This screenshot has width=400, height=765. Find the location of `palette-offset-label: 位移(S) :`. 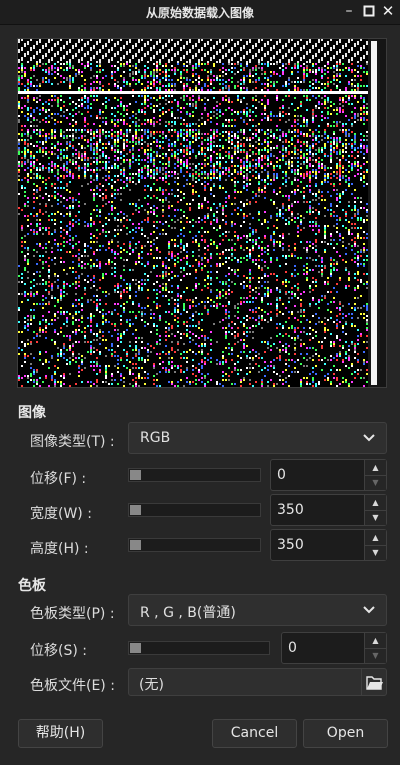

palette-offset-label: 位移(S) : is located at coordinates (58, 651).